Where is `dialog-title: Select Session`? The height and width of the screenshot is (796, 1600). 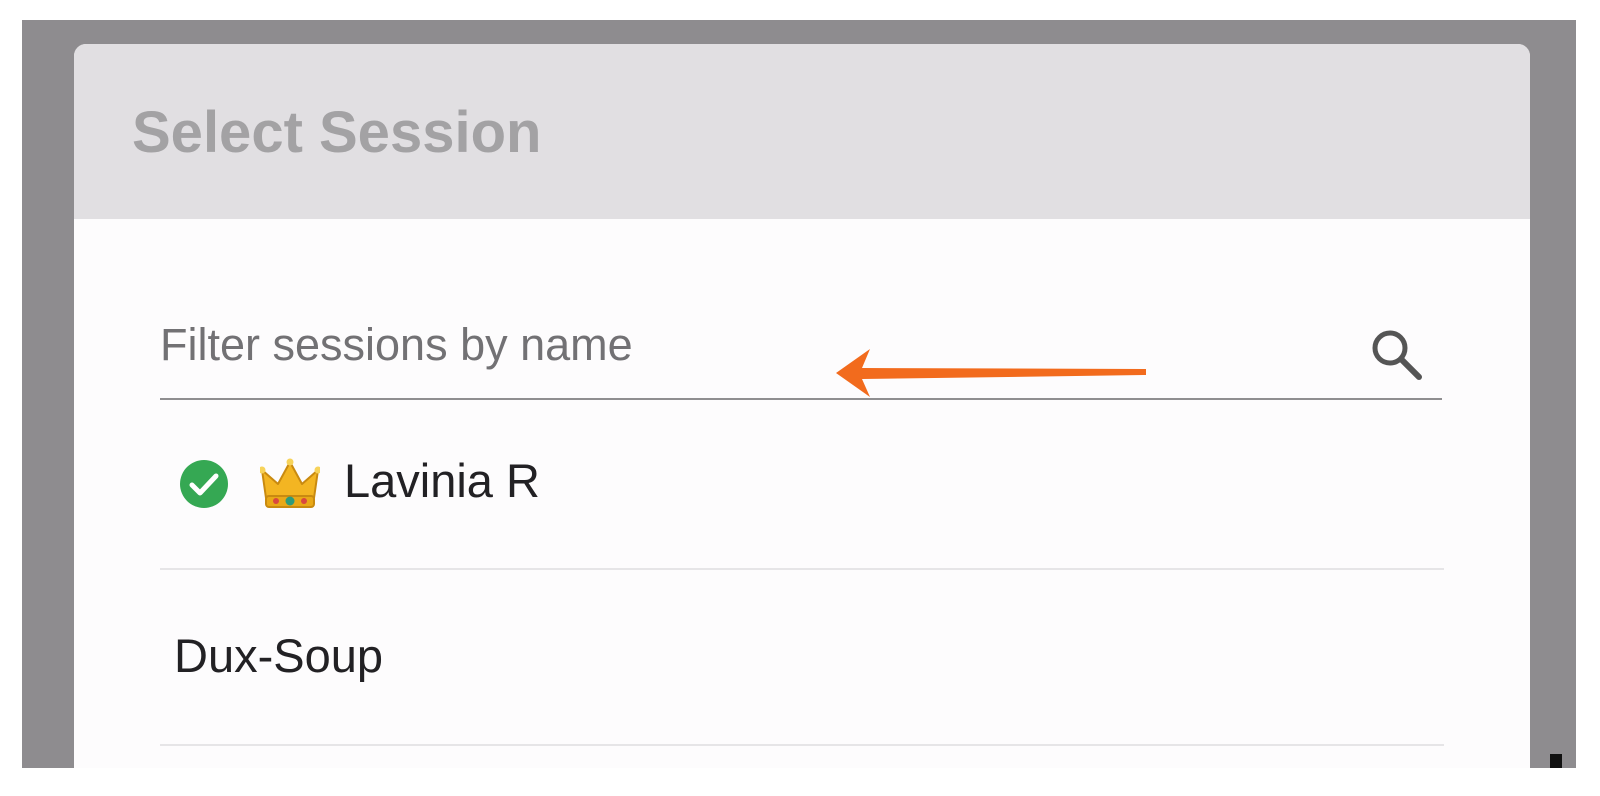 dialog-title: Select Session is located at coordinates (337, 132).